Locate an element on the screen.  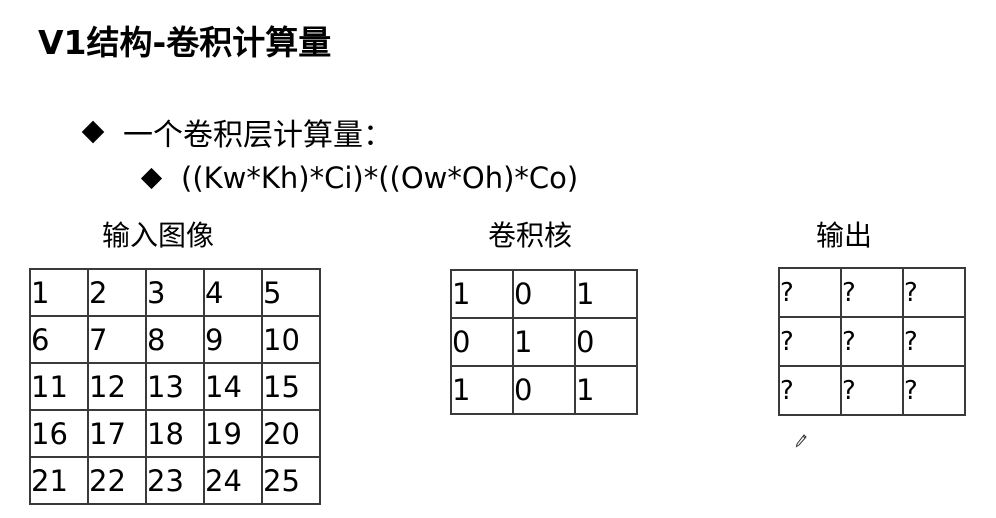
output-grid: ? ? ? ? ? ? ? ? ? is located at coordinates (872, 341).